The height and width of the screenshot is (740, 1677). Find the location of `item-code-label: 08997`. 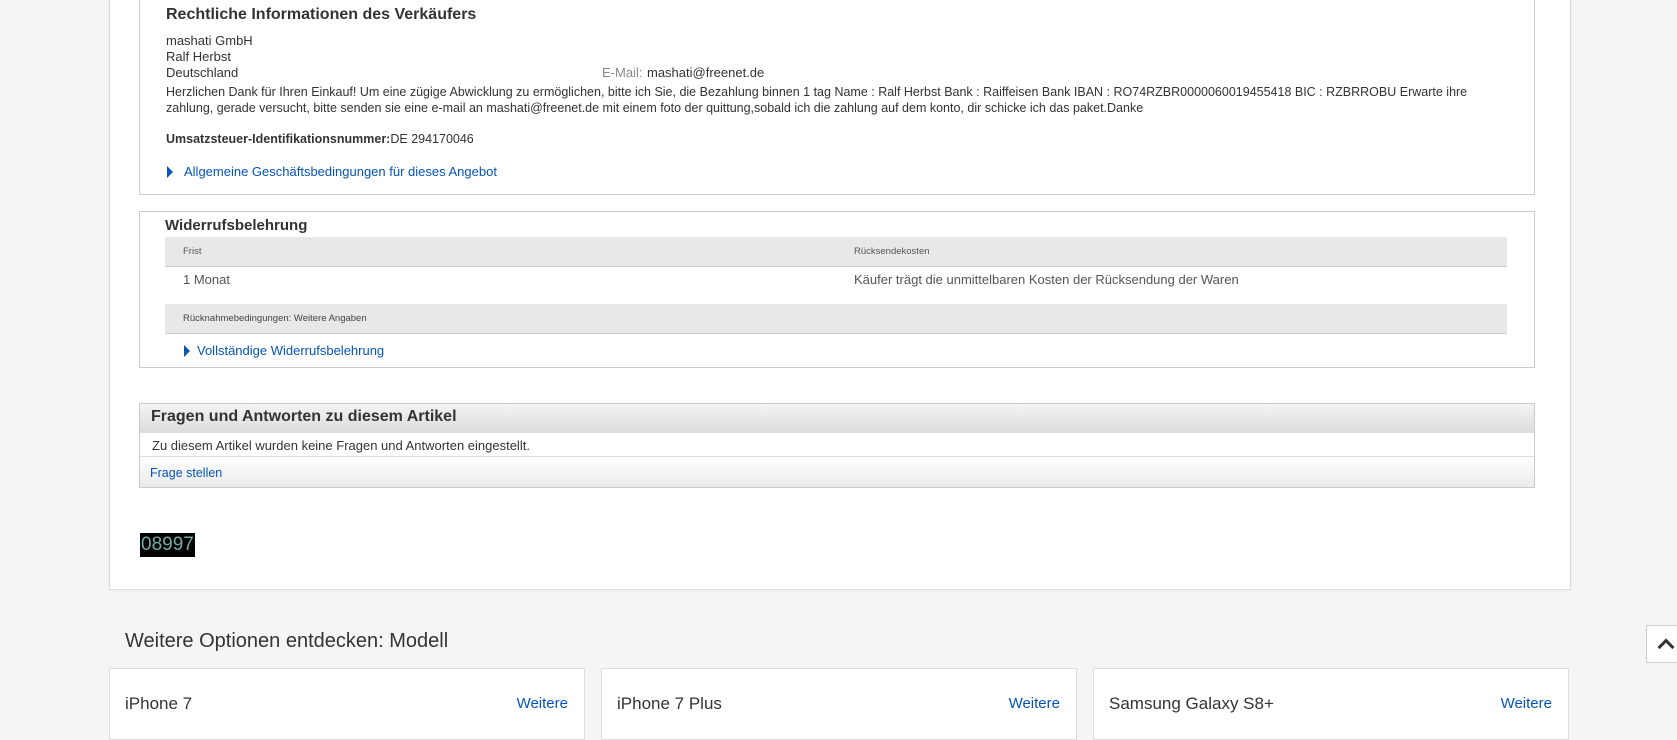

item-code-label: 08997 is located at coordinates (167, 545).